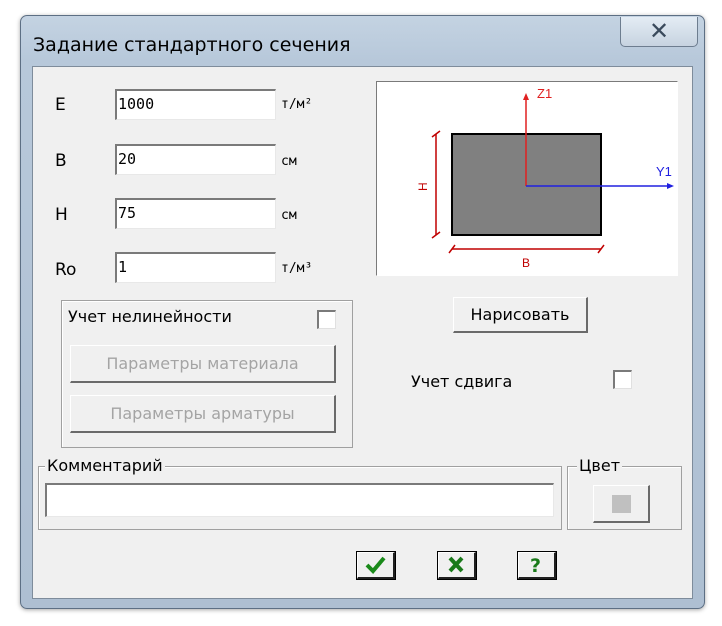  What do you see at coordinates (545, 178) in the screenshot?
I see `section-drawing: Z1 Y1 H B` at bounding box center [545, 178].